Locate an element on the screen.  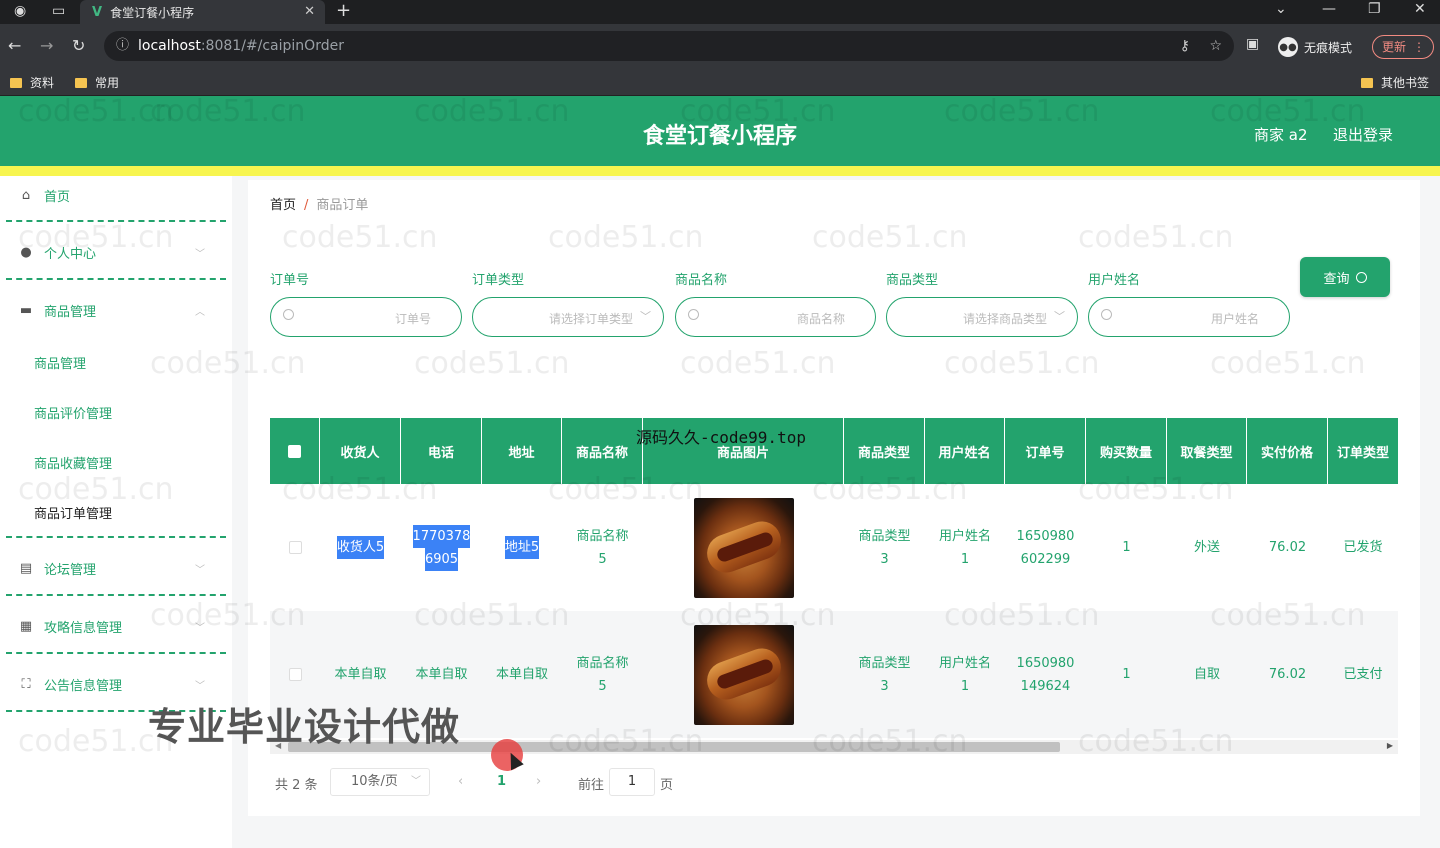
user-icon: ● is located at coordinates (26, 252).